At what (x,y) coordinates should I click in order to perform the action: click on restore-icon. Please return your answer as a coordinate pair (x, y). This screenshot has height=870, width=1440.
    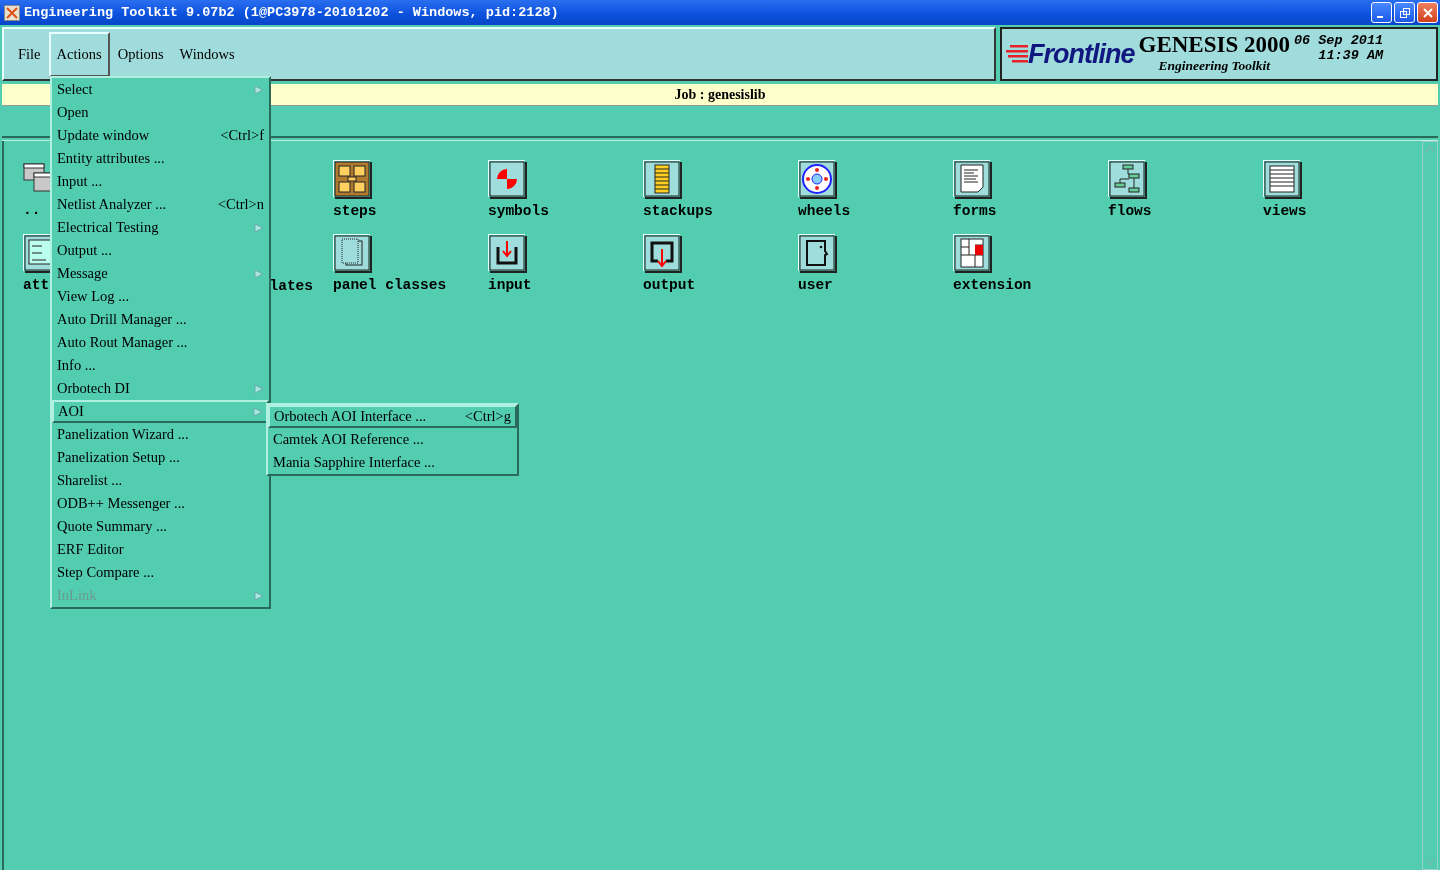
    Looking at the image, I should click on (1404, 12).